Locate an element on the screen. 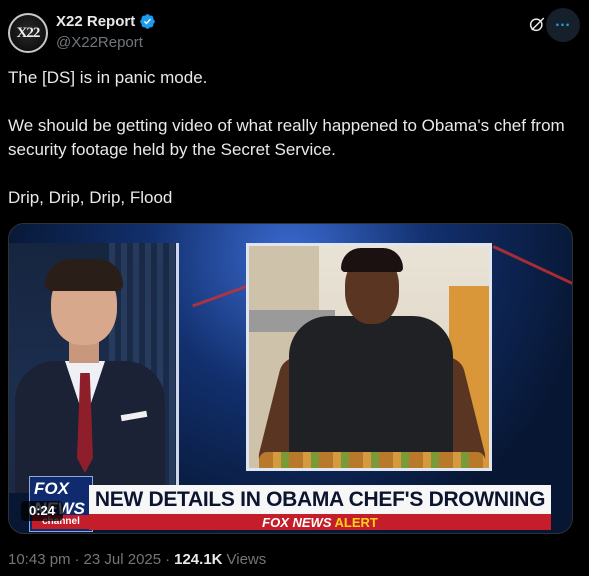 The width and height of the screenshot is (589, 576). host-hair is located at coordinates (84, 275).